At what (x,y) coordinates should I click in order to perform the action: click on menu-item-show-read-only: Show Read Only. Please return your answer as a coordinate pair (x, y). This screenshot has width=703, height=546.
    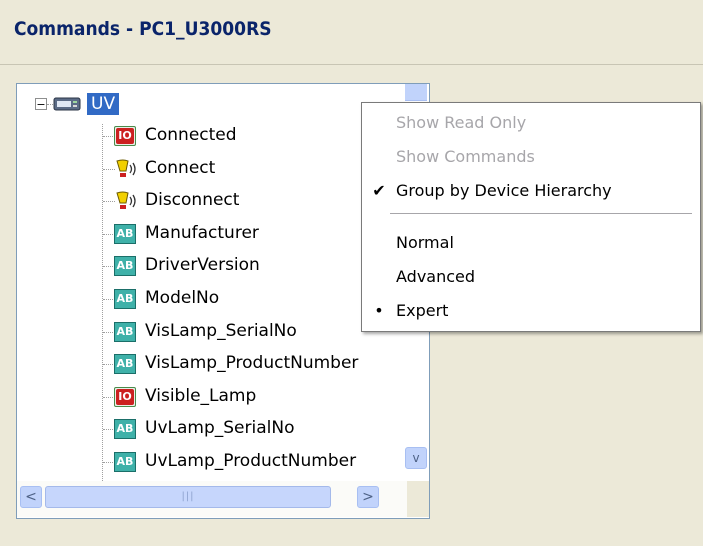
    Looking at the image, I should click on (530, 123).